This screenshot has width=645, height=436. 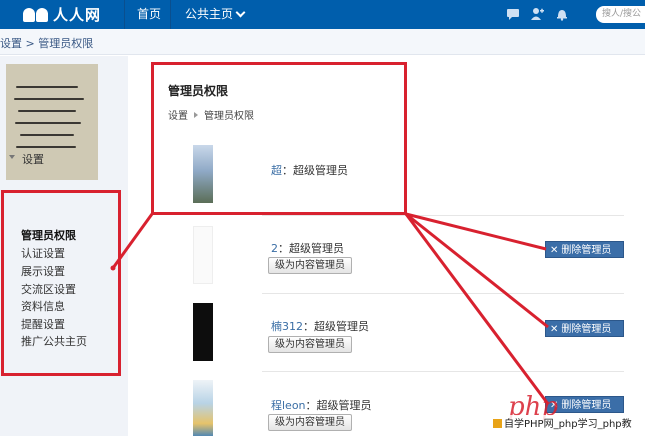 I want to click on watermark-text: 自学PHP网_php学习_php教, so click(x=562, y=422).